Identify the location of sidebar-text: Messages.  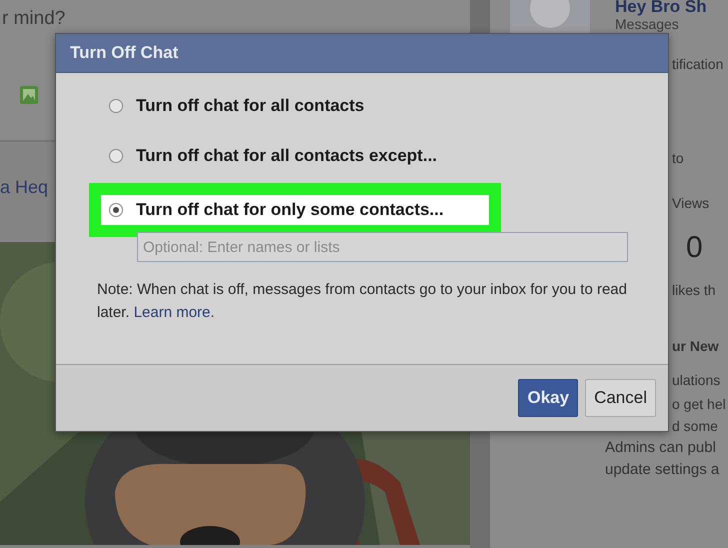
(647, 24).